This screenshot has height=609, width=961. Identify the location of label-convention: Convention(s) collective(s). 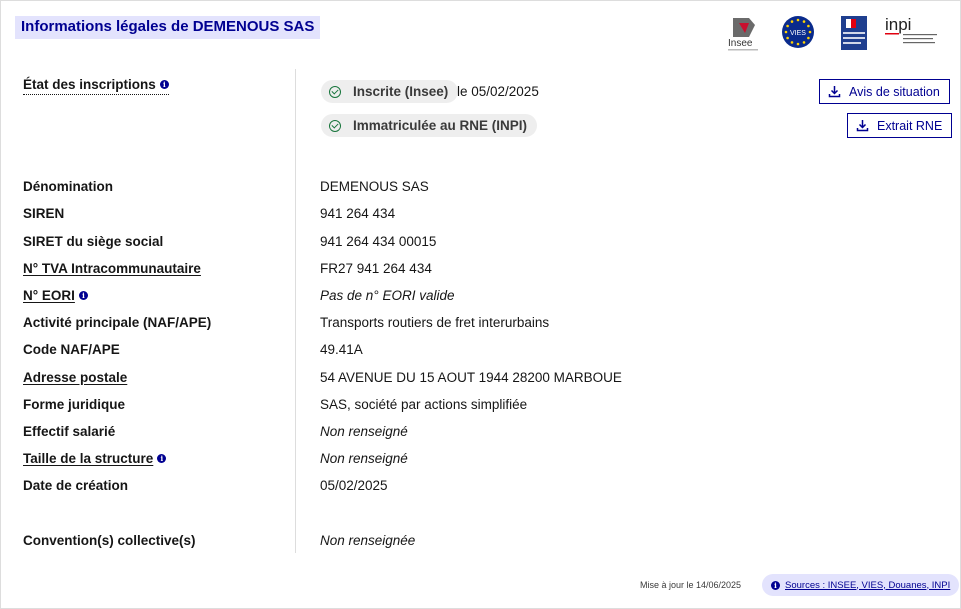
(109, 540).